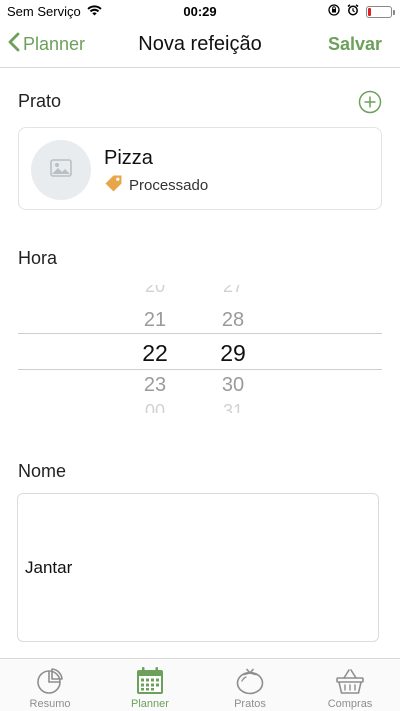 The image size is (400, 711). I want to click on pie-chart-icon, so click(50, 681).